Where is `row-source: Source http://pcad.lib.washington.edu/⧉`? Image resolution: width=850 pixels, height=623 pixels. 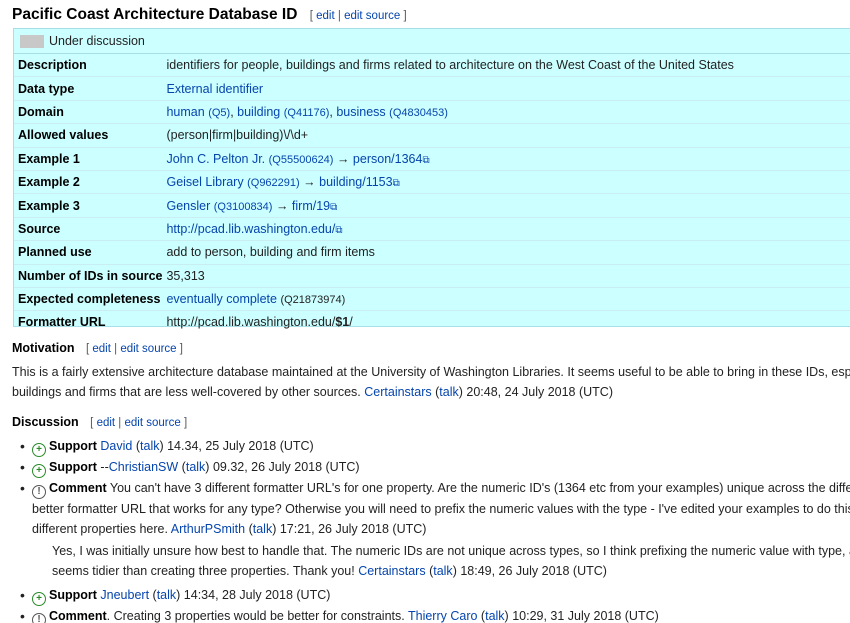
row-source: Source http://pcad.lib.washington.edu/⧉ is located at coordinates (432, 229).